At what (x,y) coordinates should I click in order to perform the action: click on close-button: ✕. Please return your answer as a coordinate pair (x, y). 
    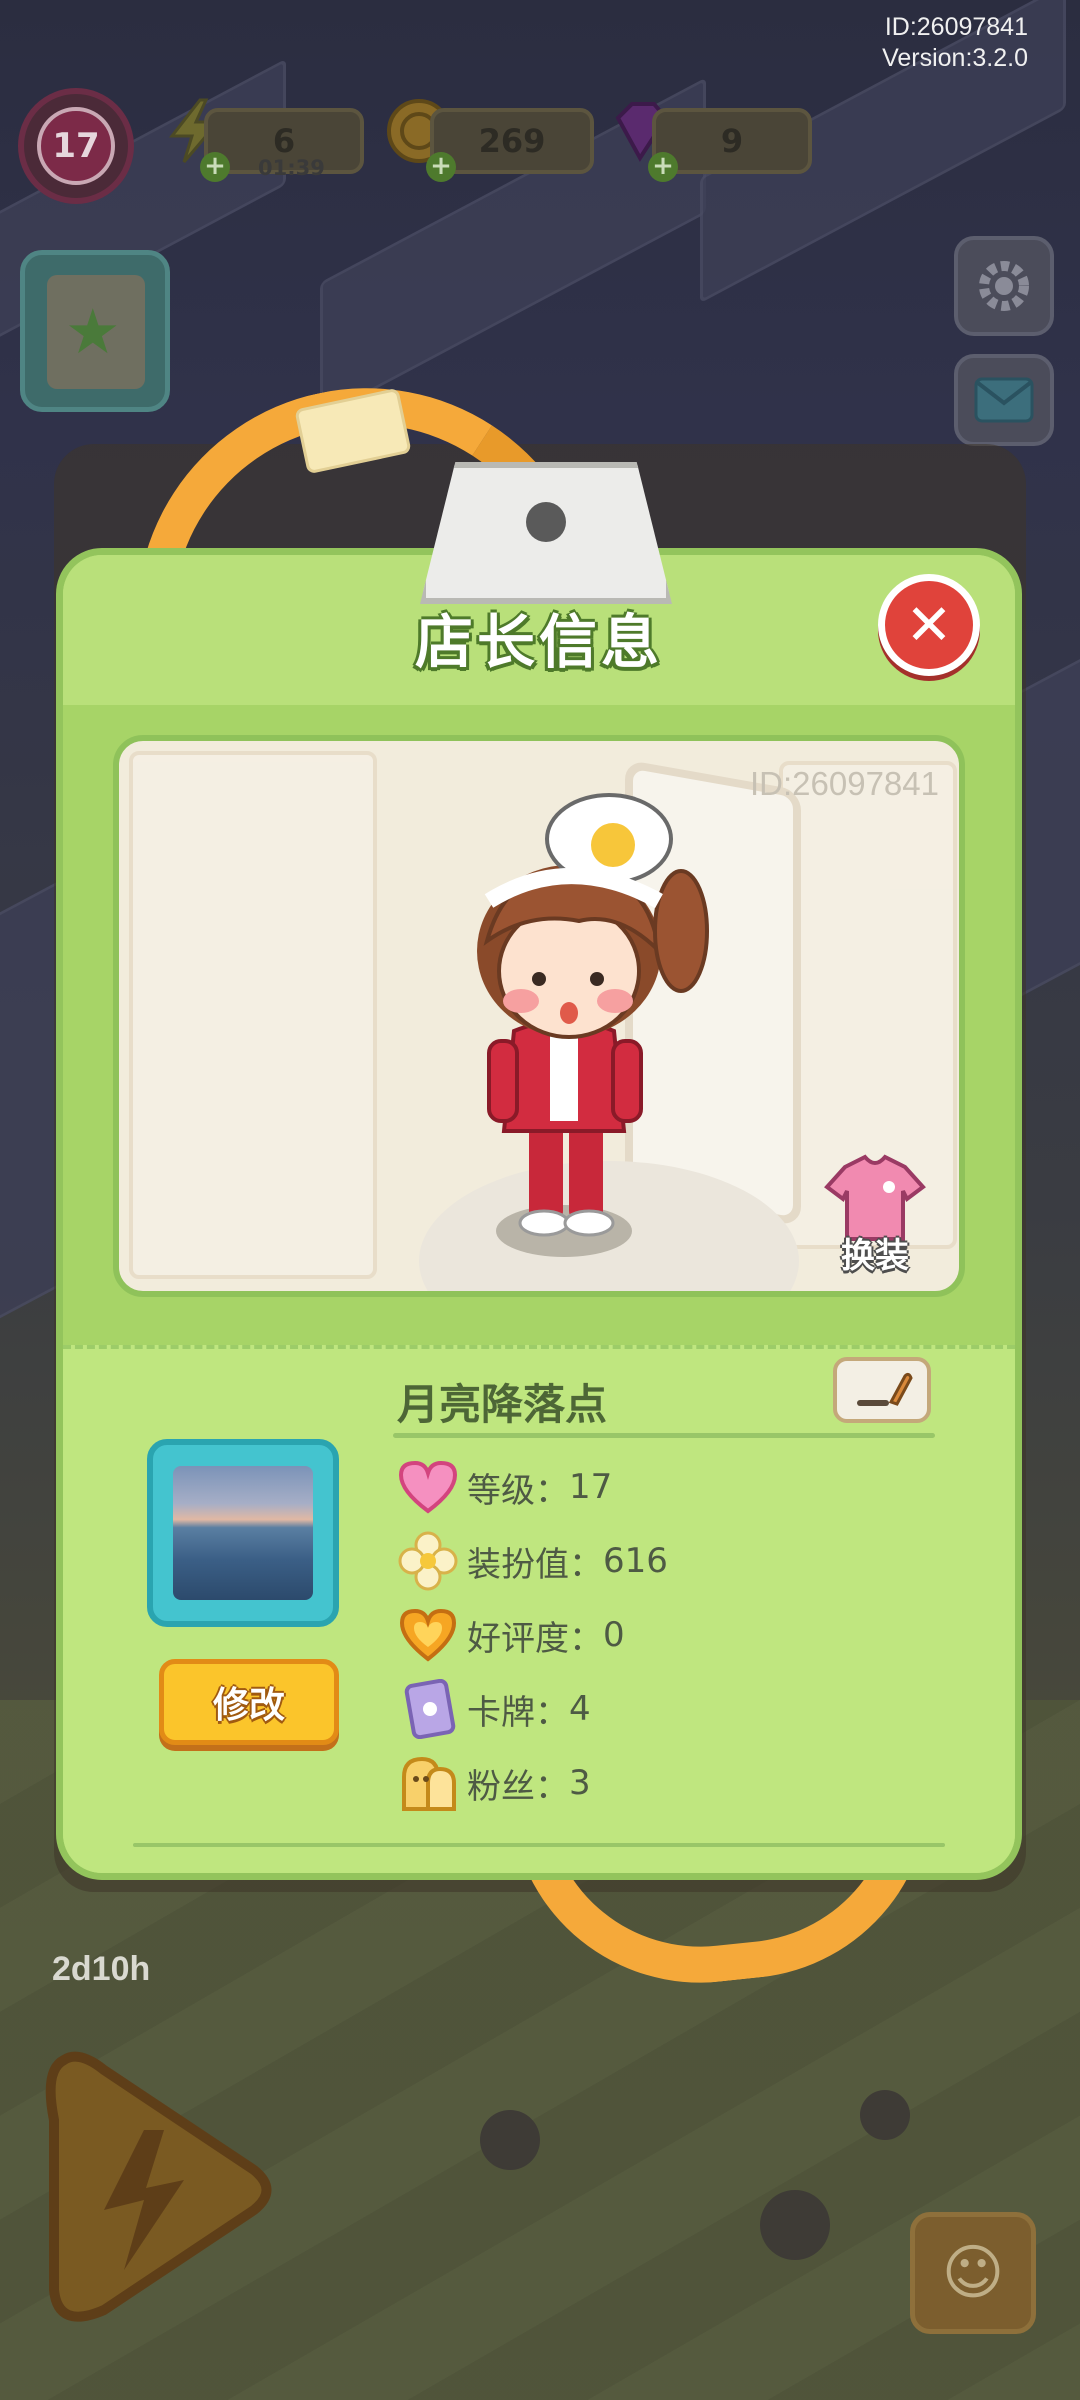
    Looking at the image, I should click on (929, 625).